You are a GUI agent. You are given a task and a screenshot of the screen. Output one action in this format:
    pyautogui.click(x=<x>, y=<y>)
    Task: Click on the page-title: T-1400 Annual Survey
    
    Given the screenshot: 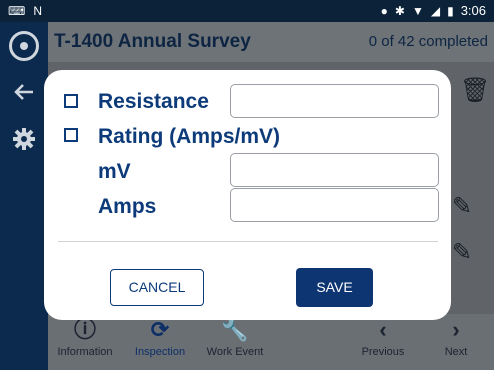 What is the action you would take?
    pyautogui.click(x=152, y=41)
    